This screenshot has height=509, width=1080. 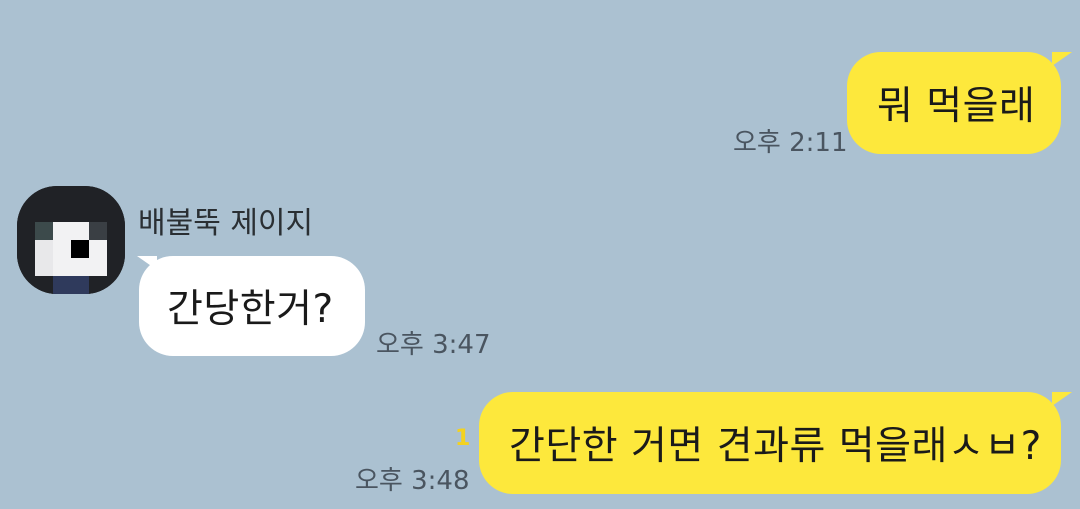 I want to click on sender-name: 배불뚝 제이지, so click(x=226, y=223).